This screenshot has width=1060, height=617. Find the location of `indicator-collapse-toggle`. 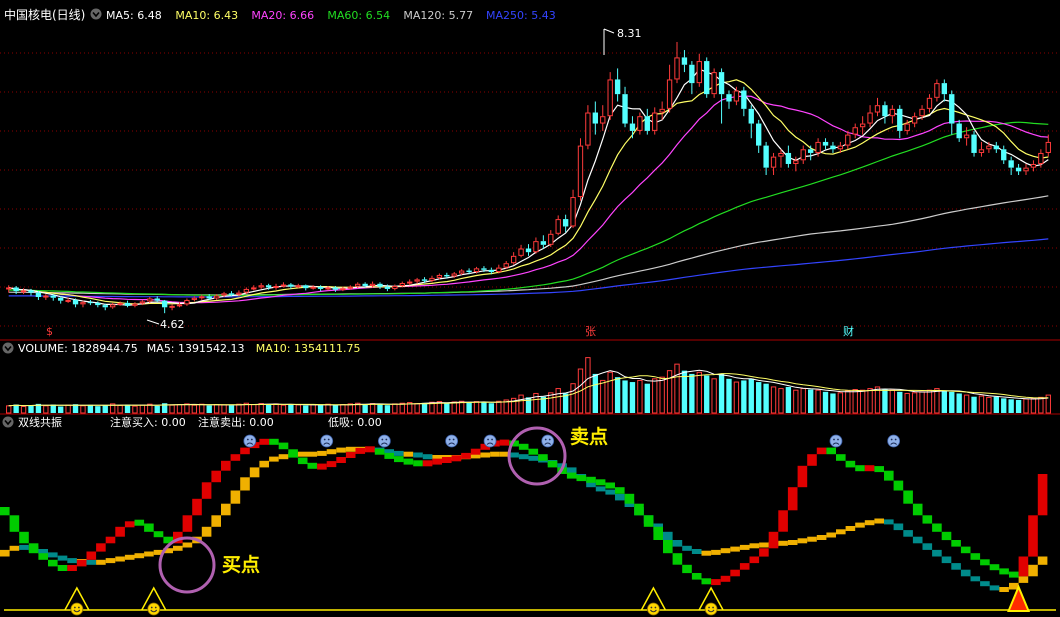

indicator-collapse-toggle is located at coordinates (8, 422).